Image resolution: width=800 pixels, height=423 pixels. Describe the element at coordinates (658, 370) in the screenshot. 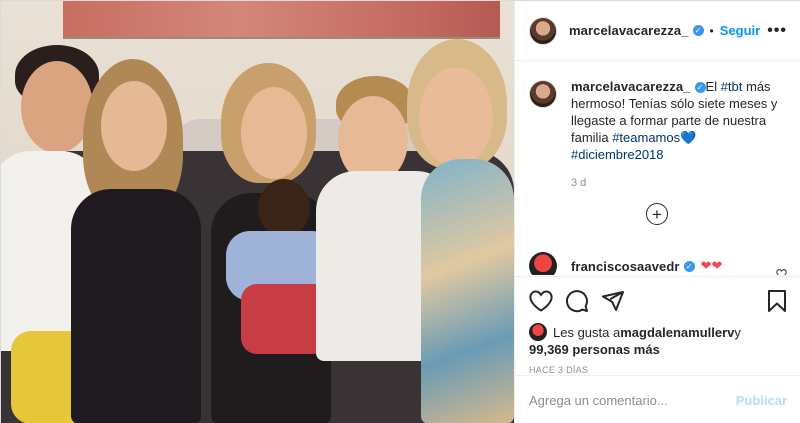

I see `post-date: HACE 3 DÍAS` at that location.